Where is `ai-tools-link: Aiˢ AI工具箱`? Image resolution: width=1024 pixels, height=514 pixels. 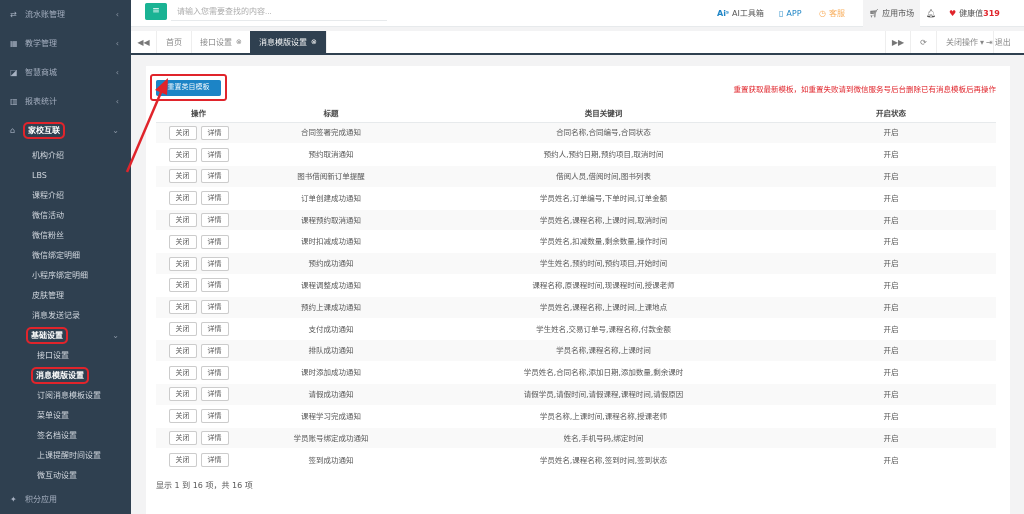
ai-tools-link: Aiˢ AI工具箱 is located at coordinates (740, 13).